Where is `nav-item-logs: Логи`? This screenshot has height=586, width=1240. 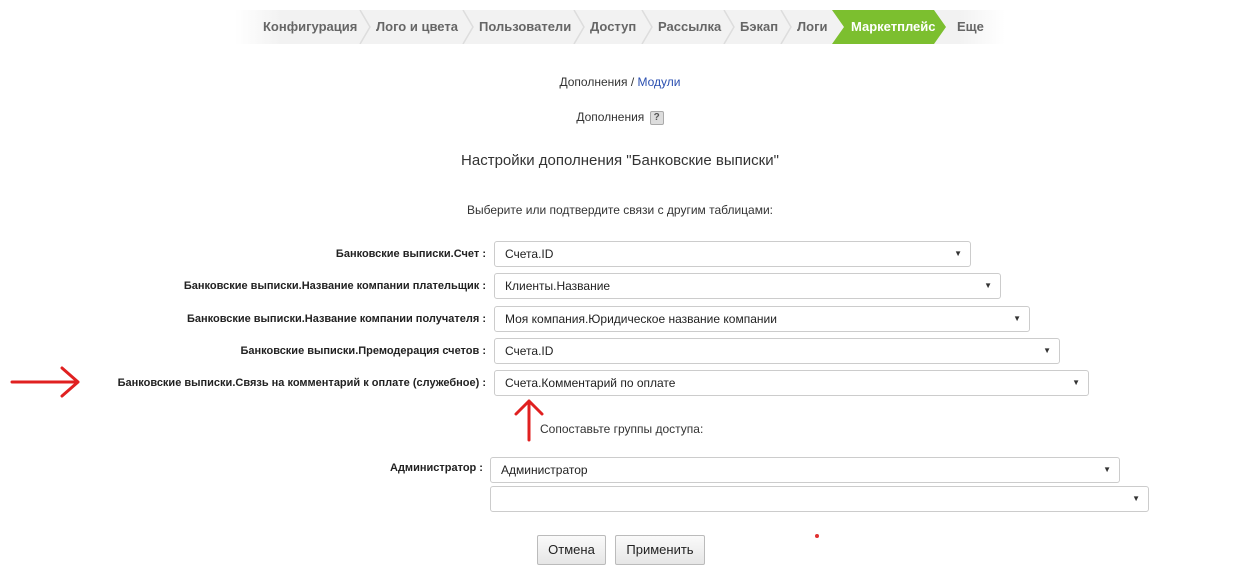 nav-item-logs: Логи is located at coordinates (812, 27).